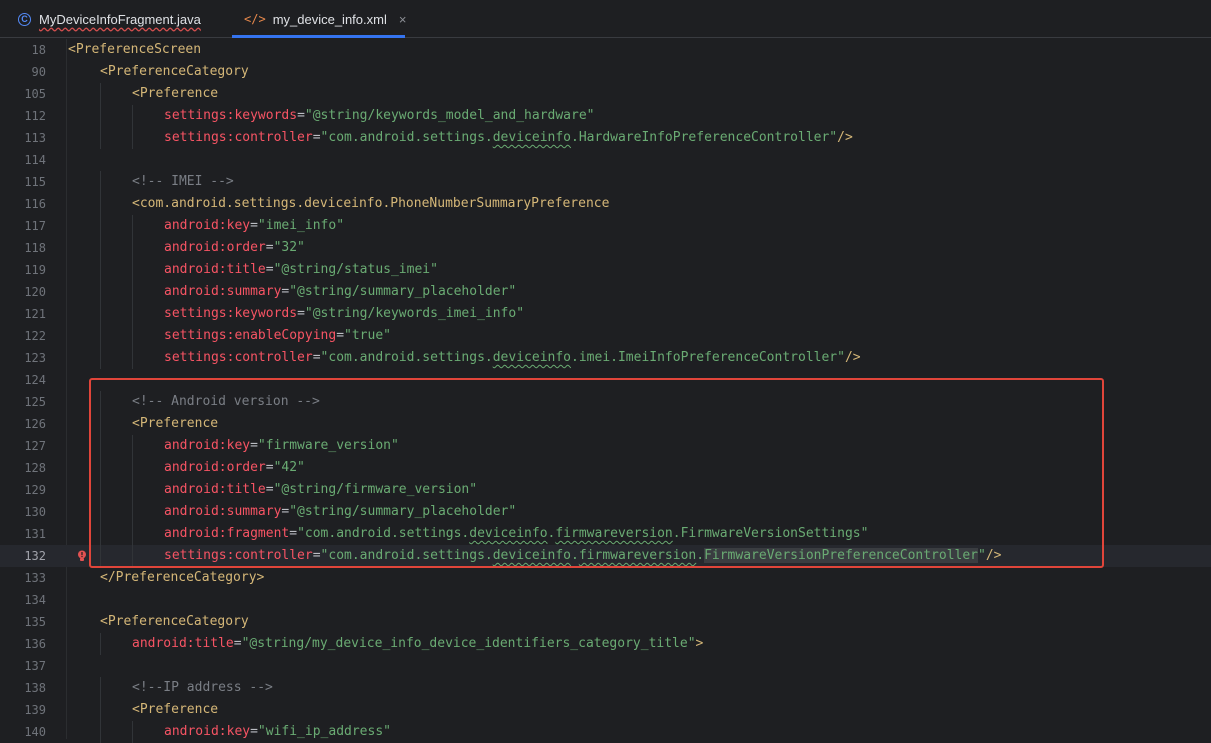 The image size is (1211, 743). Describe the element at coordinates (605, 336) in the screenshot. I see `code-line: 122 settings:enableCopying="true"` at that location.